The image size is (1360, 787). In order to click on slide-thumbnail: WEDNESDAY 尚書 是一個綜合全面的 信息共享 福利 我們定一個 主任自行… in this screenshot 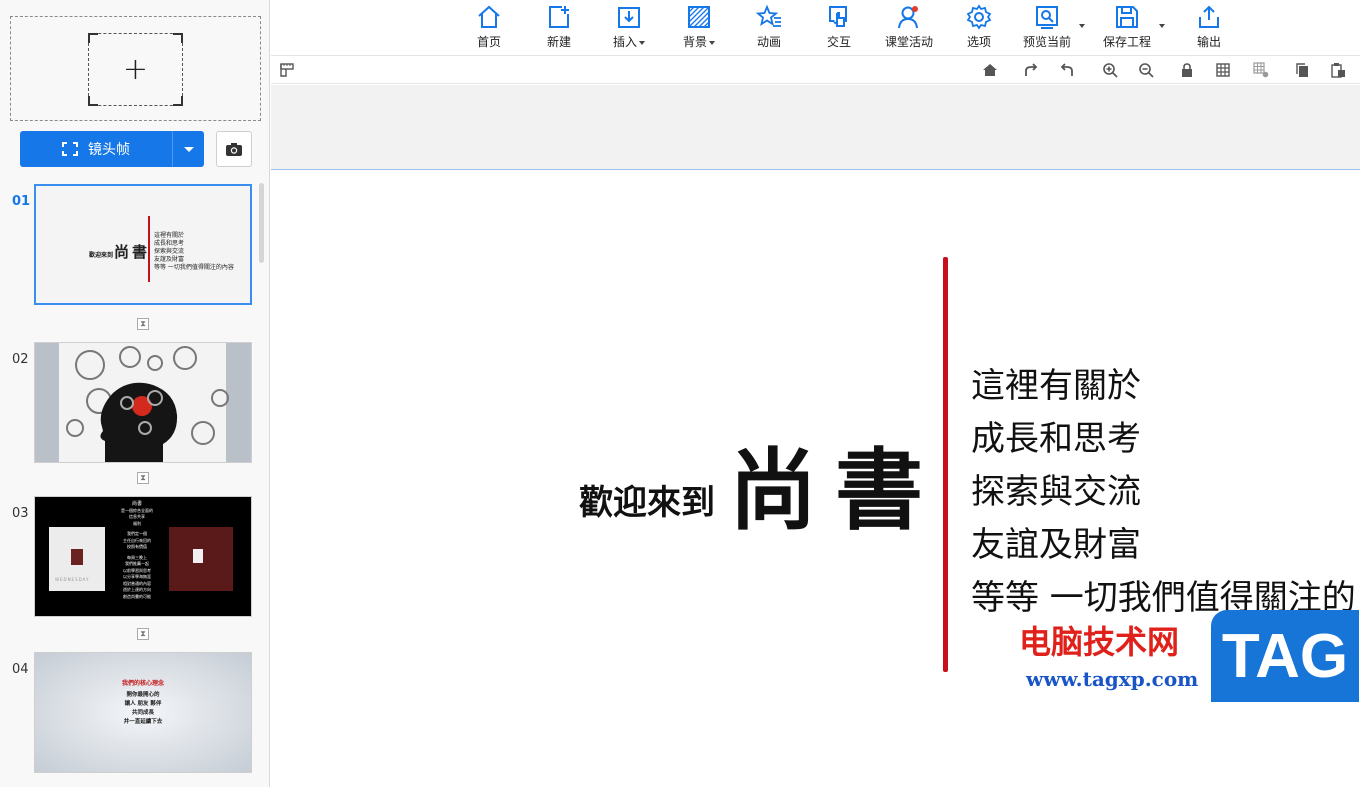, I will do `click(143, 556)`.